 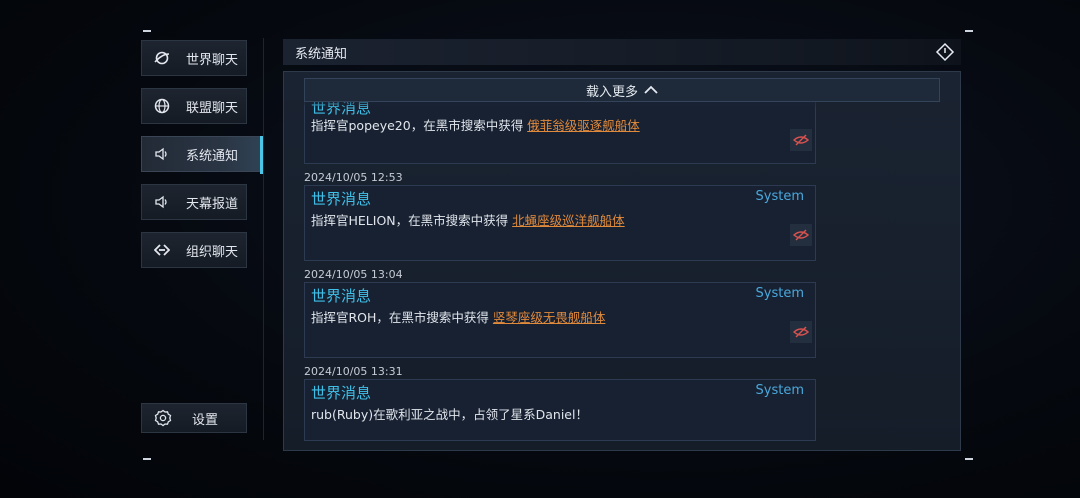 I want to click on message-body: 指挥官ROH，在黑市搜索中获得 竖琴座级无畏舰船体, so click(x=458, y=317).